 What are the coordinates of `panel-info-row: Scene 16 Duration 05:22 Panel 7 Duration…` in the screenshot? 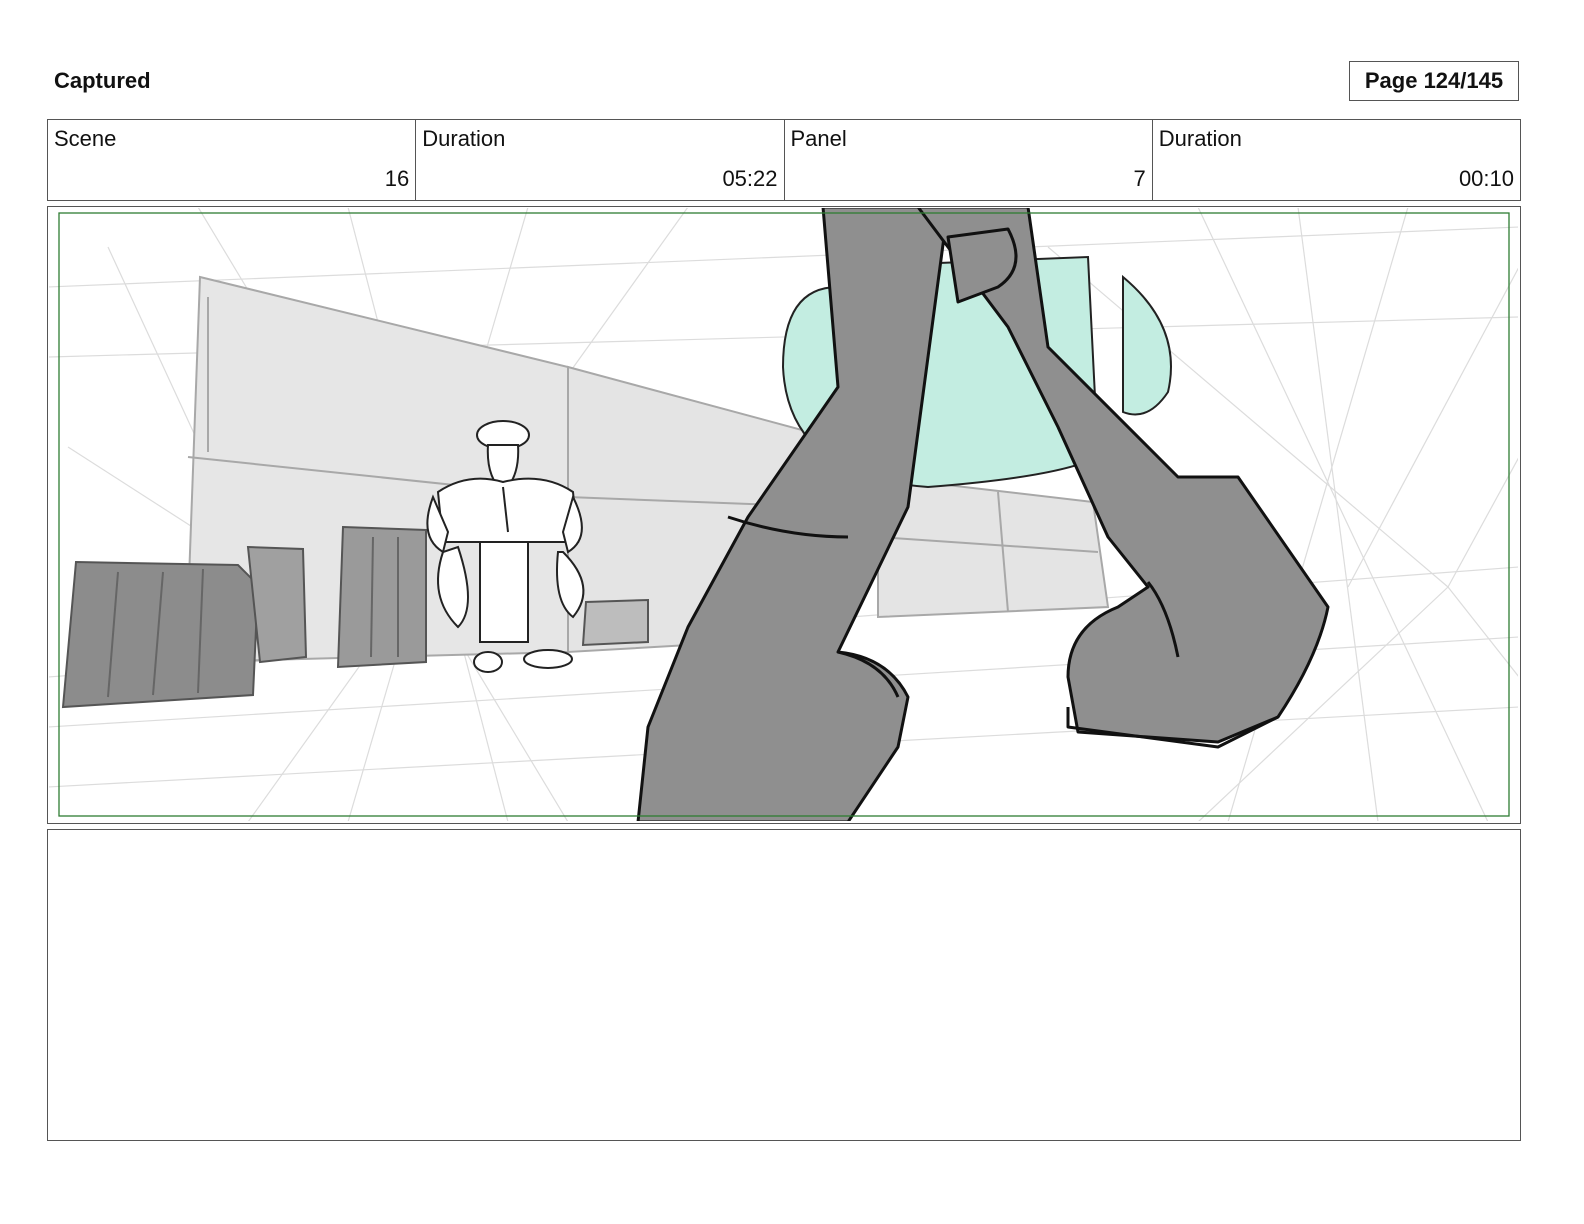 It's located at (784, 160).